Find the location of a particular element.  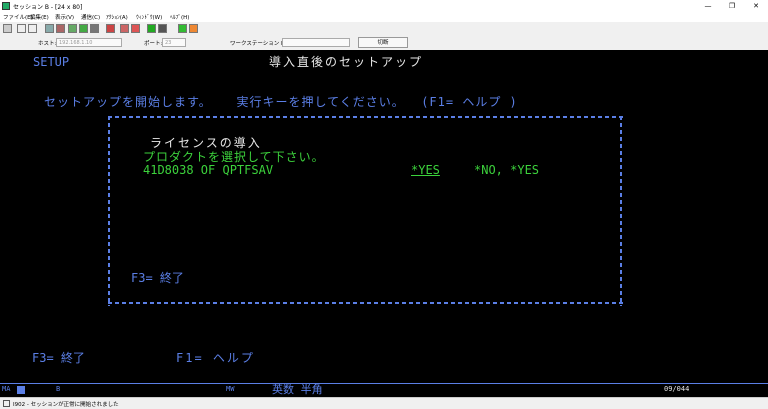

footer-f3-exit: F3= 終了 is located at coordinates (58, 358).